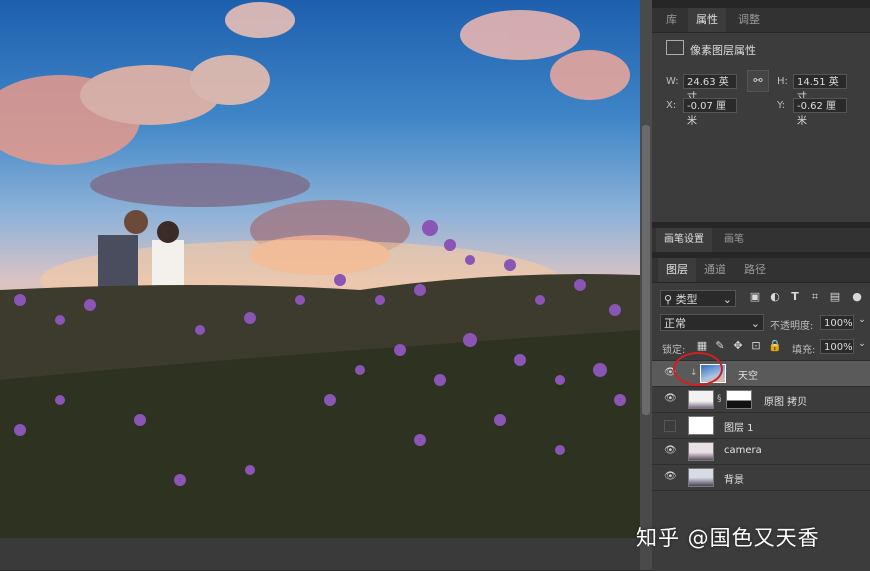 This screenshot has width=870, height=571. I want to click on layer-name: 原图 拷贝, so click(785, 400).